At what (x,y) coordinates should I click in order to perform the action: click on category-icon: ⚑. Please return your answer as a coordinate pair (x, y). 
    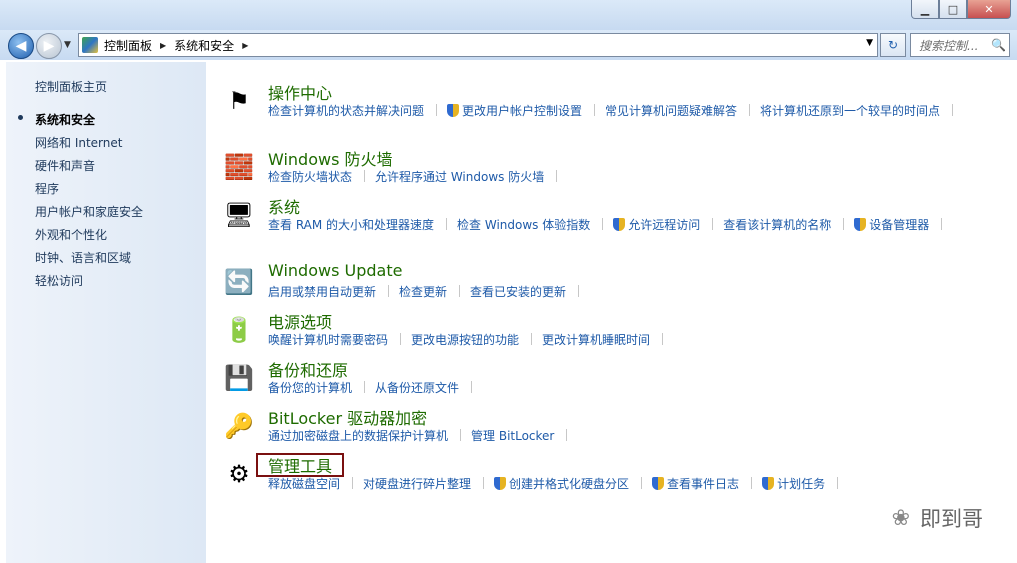
    Looking at the image, I should click on (239, 101).